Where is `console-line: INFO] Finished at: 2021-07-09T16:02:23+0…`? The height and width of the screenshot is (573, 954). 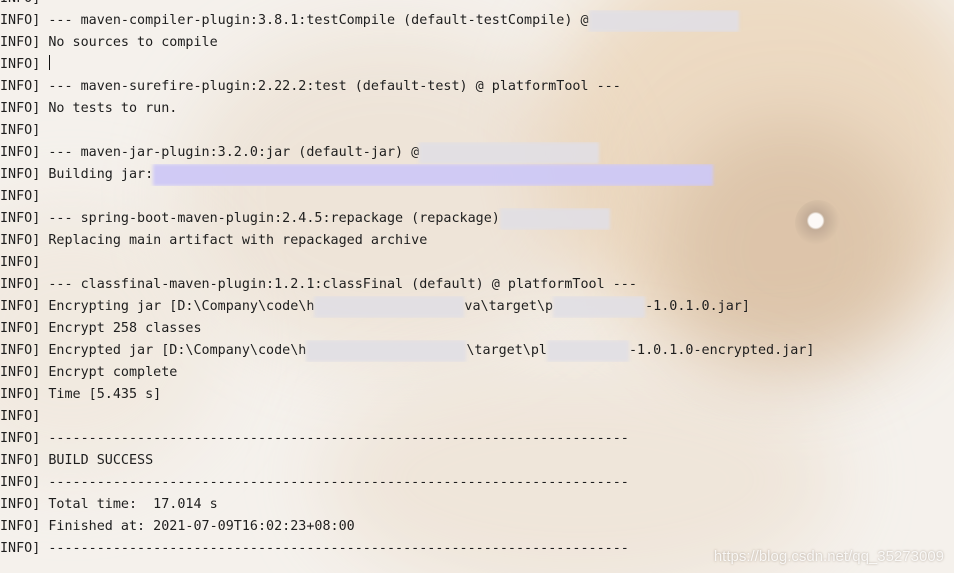 console-line: INFO] Finished at: 2021-07-09T16:02:23+0… is located at coordinates (477, 527).